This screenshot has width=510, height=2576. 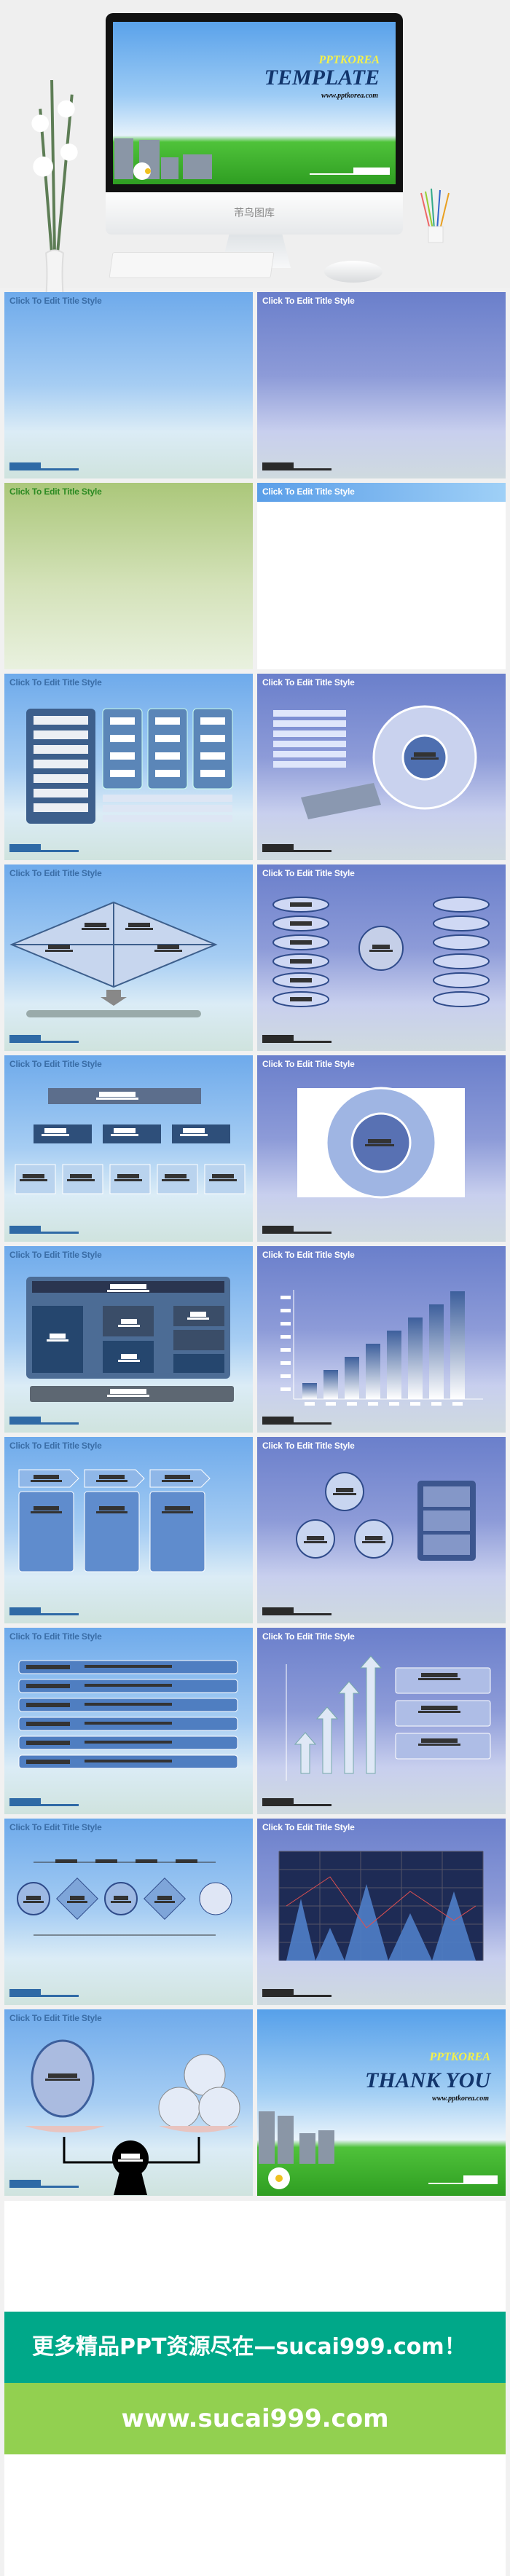 I want to click on slide-thumbnail-9: Click To Edit Title Style, so click(x=128, y=1148).